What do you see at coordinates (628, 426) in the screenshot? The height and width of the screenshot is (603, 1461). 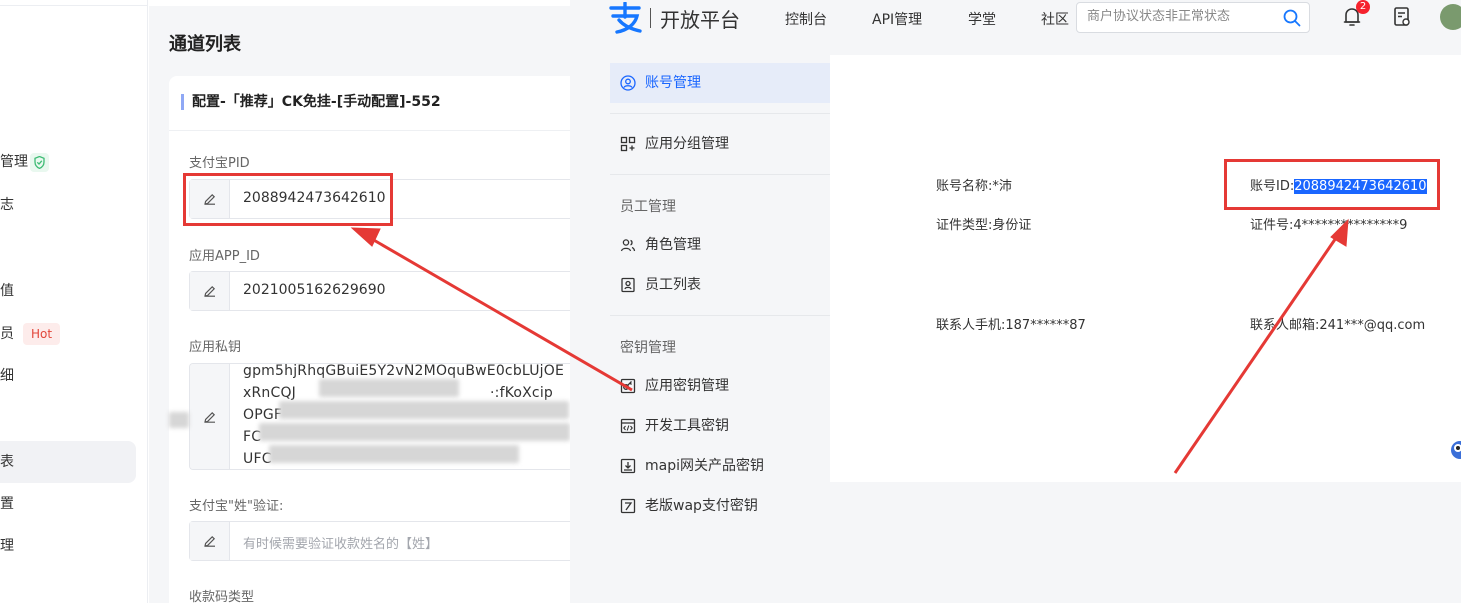 I see `code-window-icon` at bounding box center [628, 426].